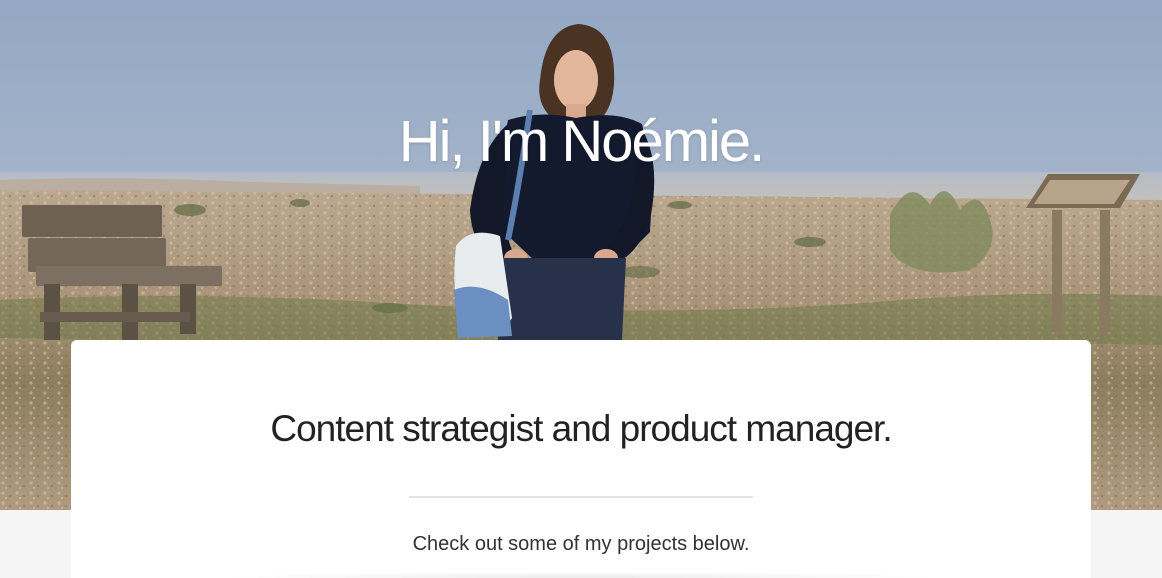 This screenshot has width=1162, height=578. I want to click on divider, so click(581, 497).